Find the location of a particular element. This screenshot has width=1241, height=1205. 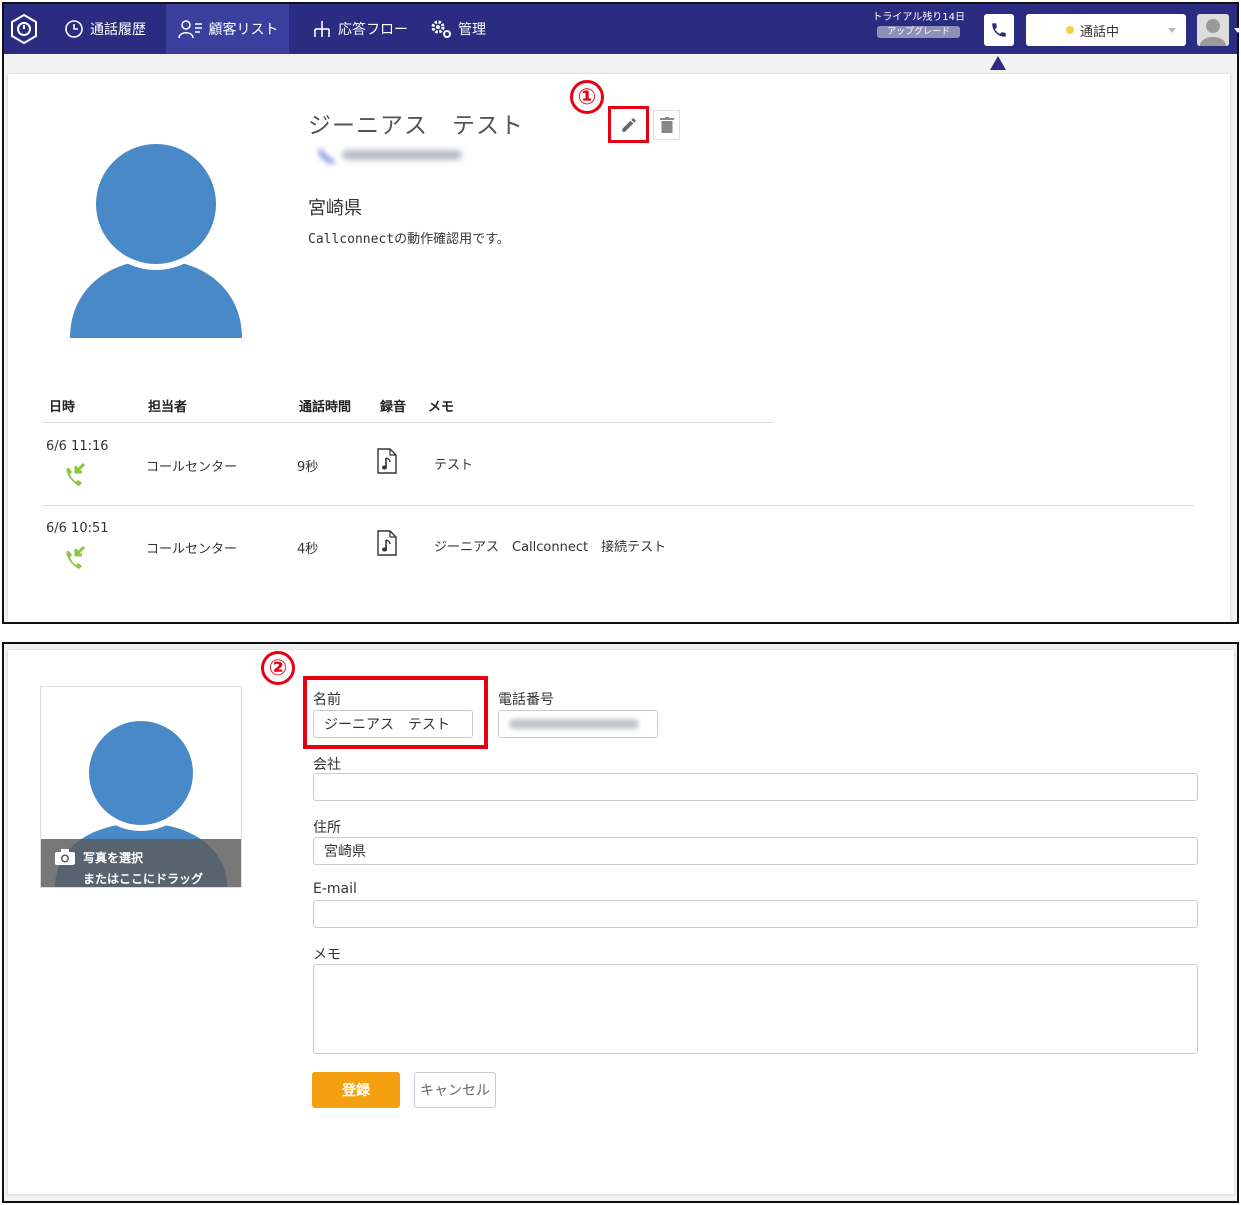

edit-button is located at coordinates (628, 124).